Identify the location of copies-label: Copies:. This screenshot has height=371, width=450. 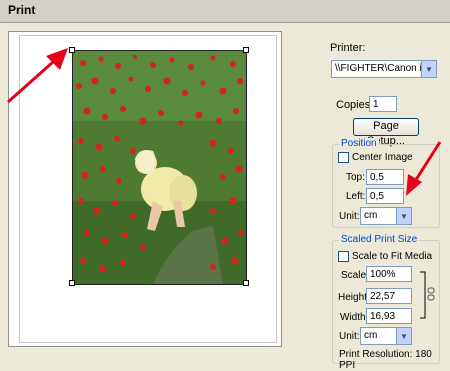
(355, 105).